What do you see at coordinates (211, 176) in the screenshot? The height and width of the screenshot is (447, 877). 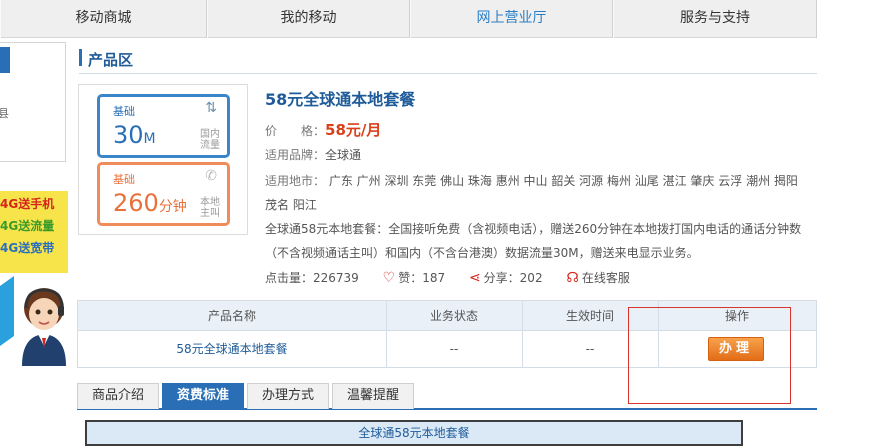 I see `phone-icon: ✆` at bounding box center [211, 176].